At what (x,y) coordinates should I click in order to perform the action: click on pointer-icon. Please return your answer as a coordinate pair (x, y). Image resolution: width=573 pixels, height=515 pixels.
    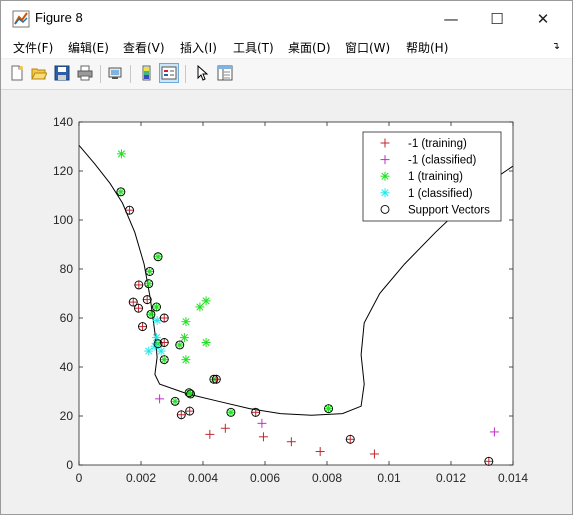
    Looking at the image, I should click on (202, 73).